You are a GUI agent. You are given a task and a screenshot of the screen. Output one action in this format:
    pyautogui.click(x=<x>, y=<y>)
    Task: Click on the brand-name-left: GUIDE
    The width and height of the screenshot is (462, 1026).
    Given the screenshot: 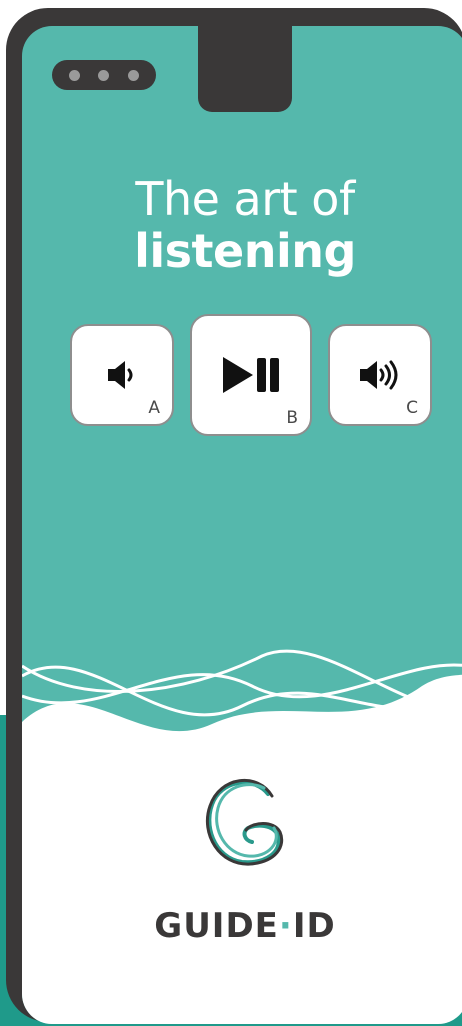 What is the action you would take?
    pyautogui.click(x=216, y=926)
    